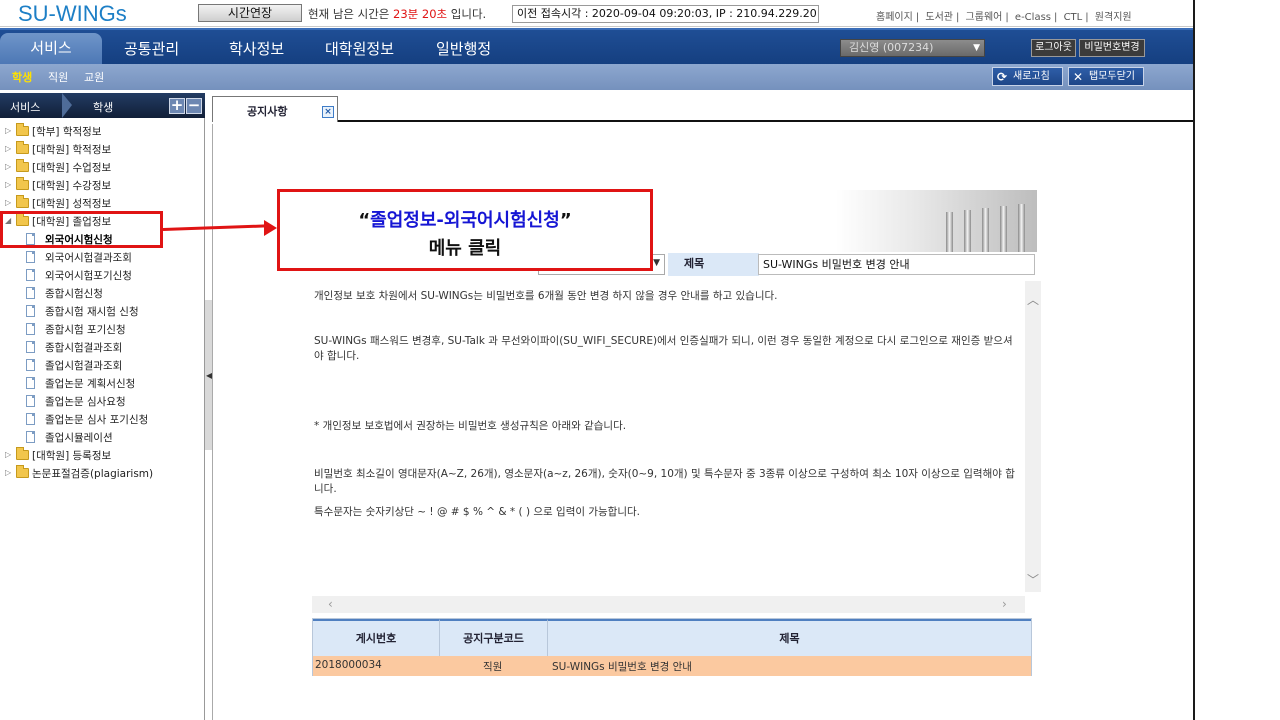  I want to click on building-banner-image, so click(936, 221).